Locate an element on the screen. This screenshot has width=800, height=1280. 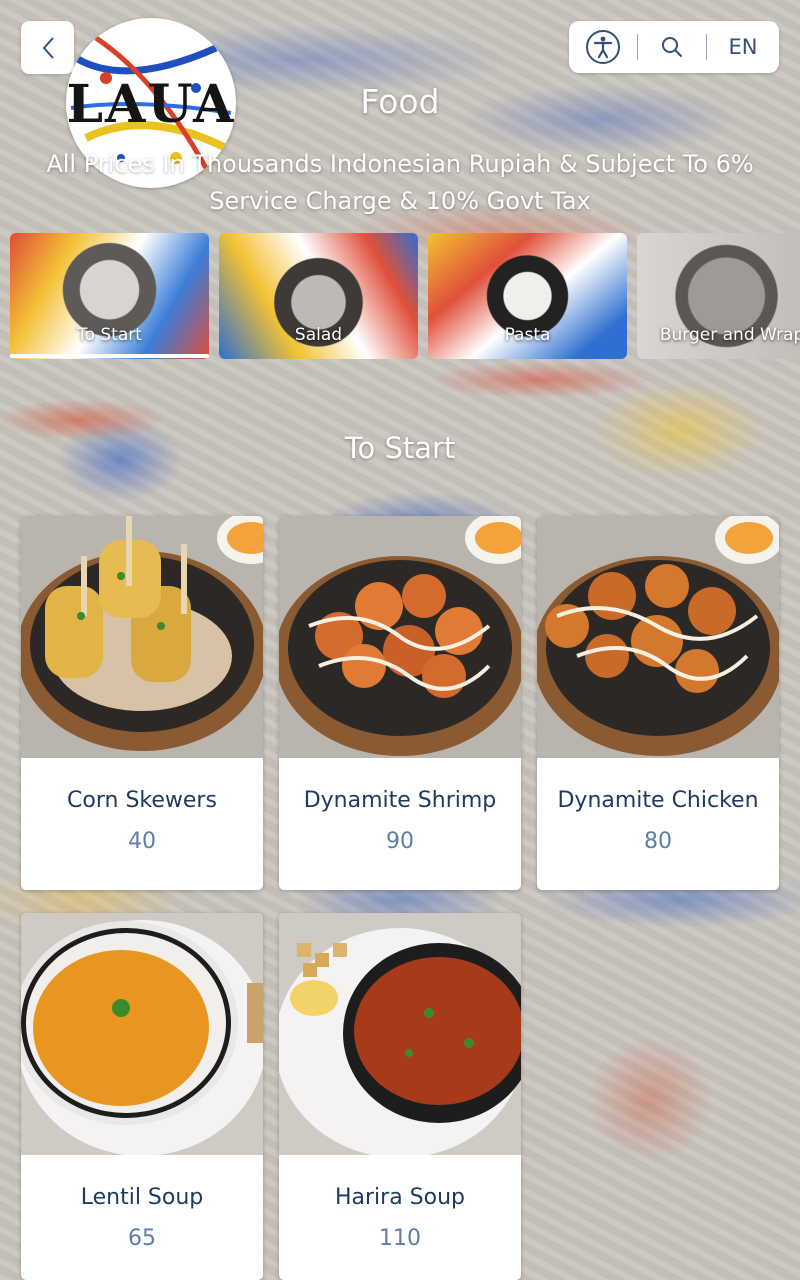
menu-item-card: Dynamite Shrimp 90 is located at coordinates (400, 703).